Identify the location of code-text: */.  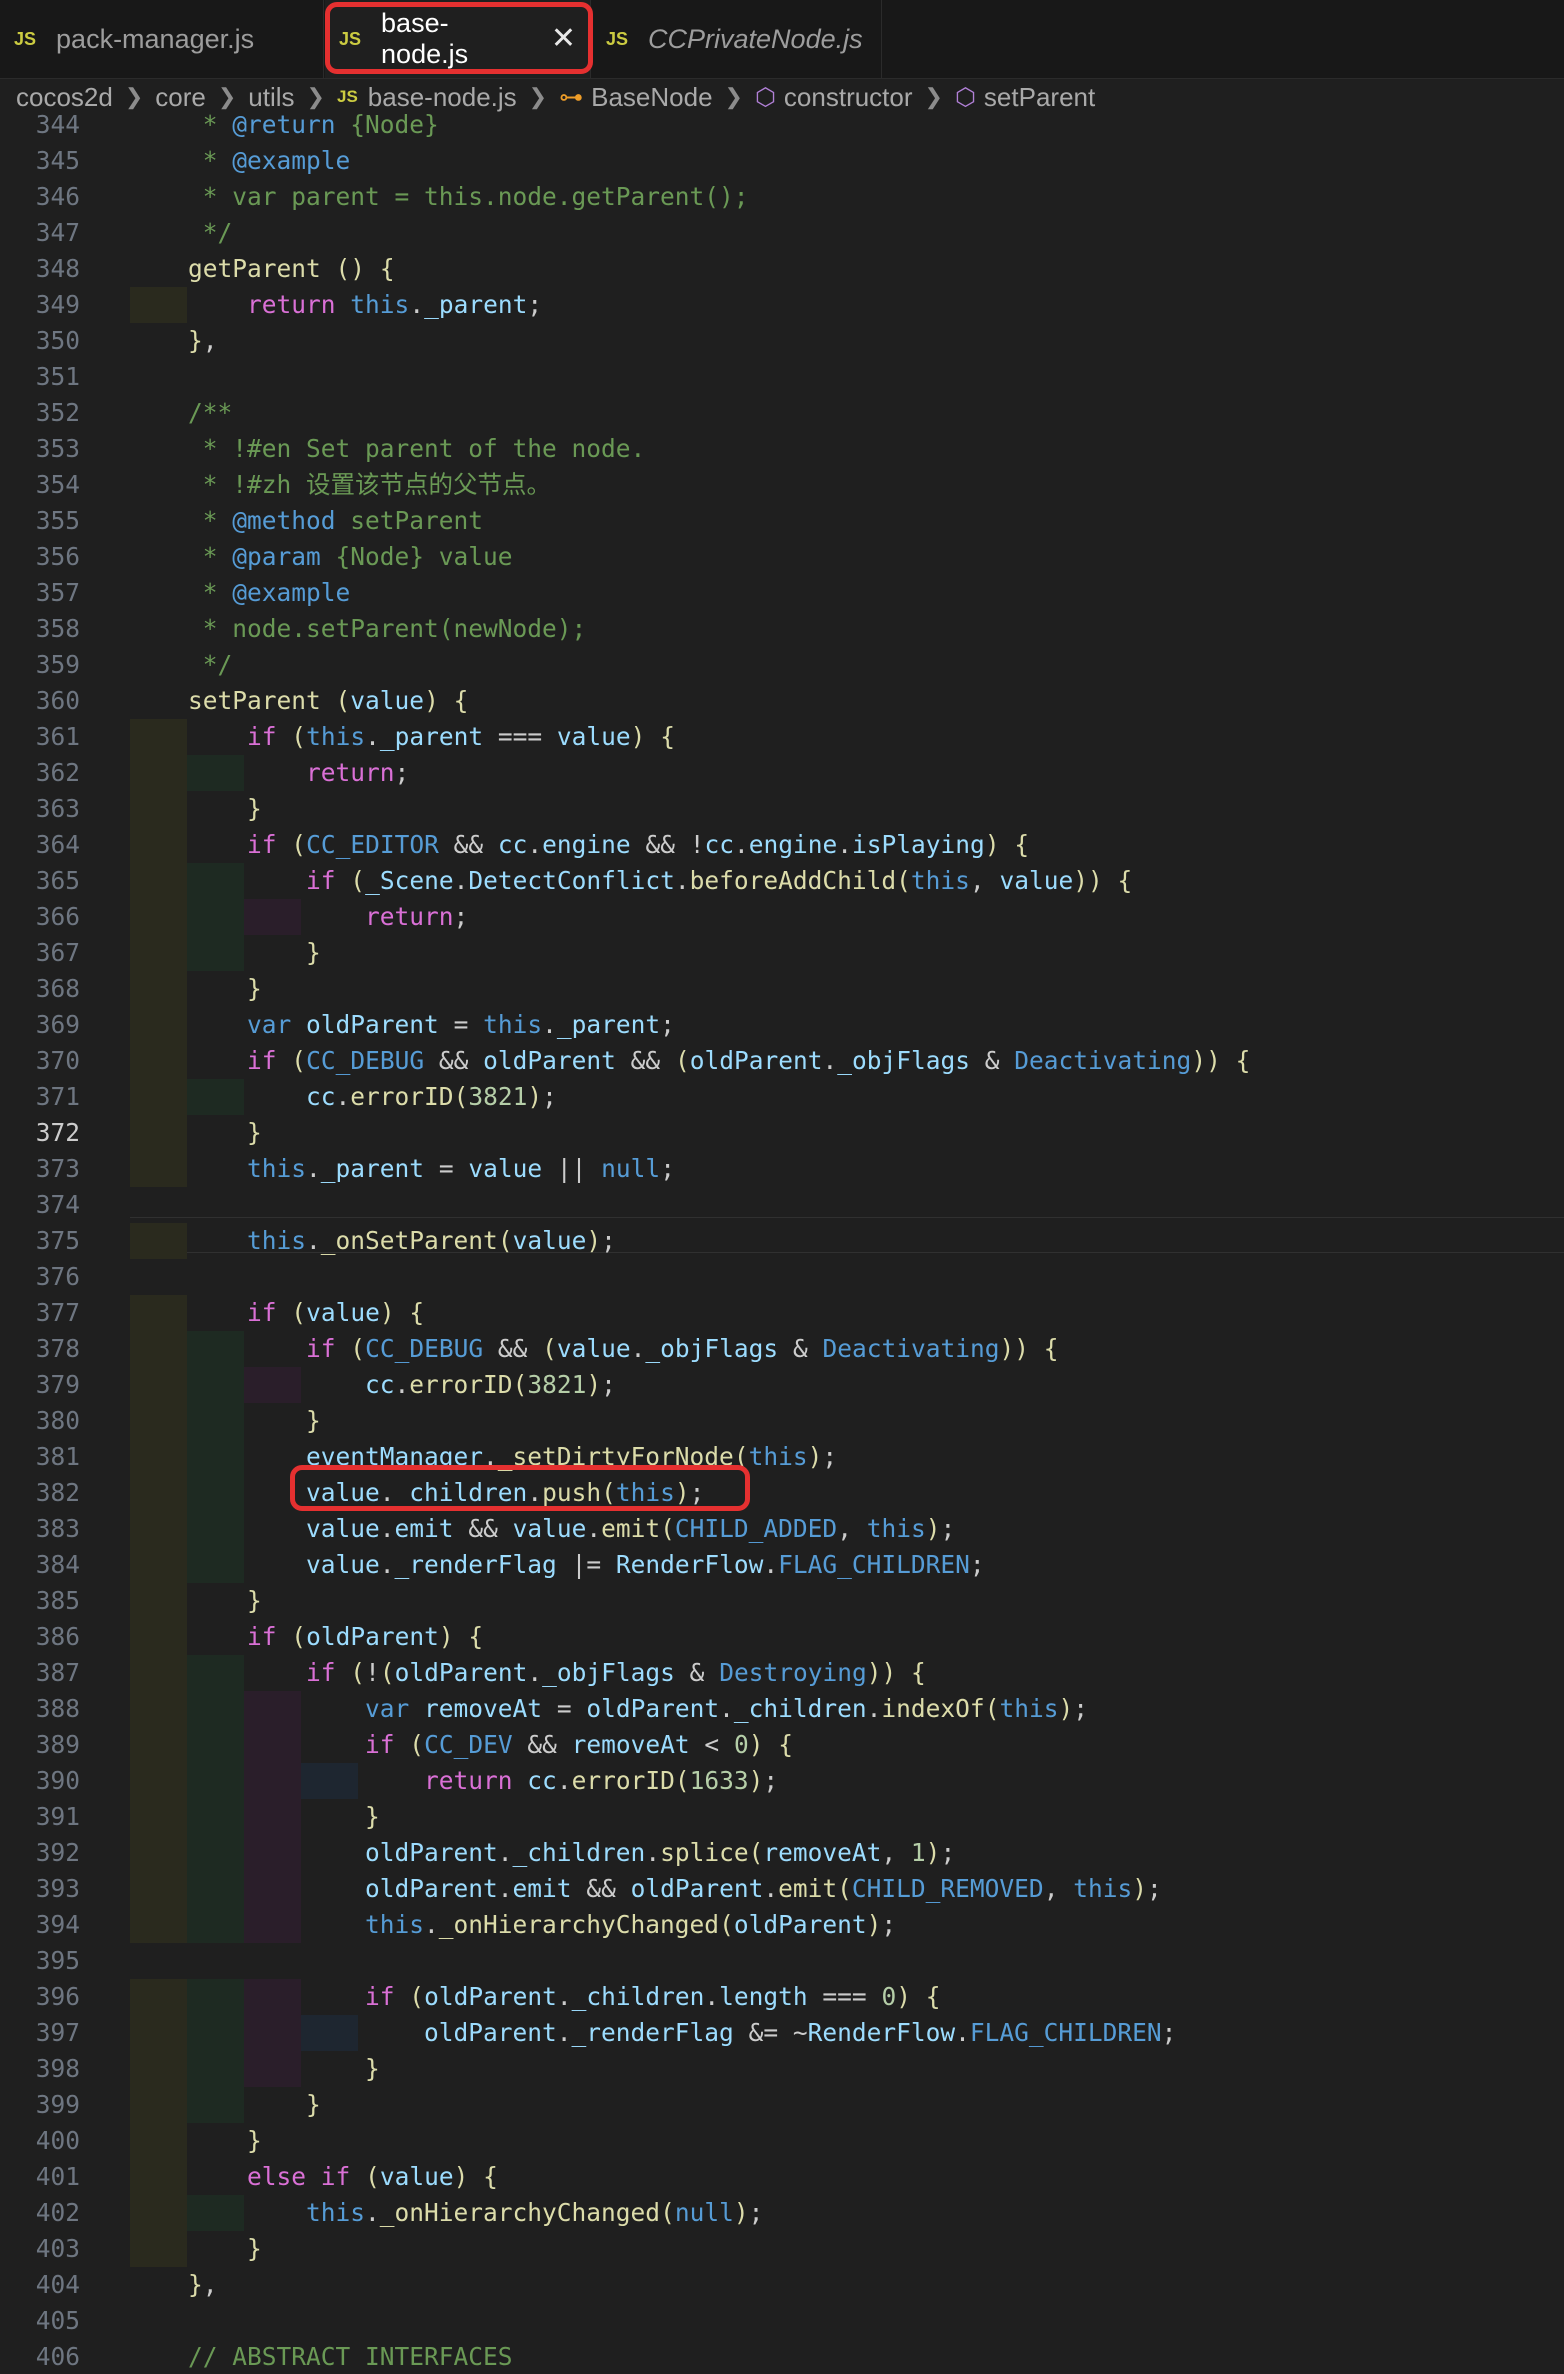
(210, 664).